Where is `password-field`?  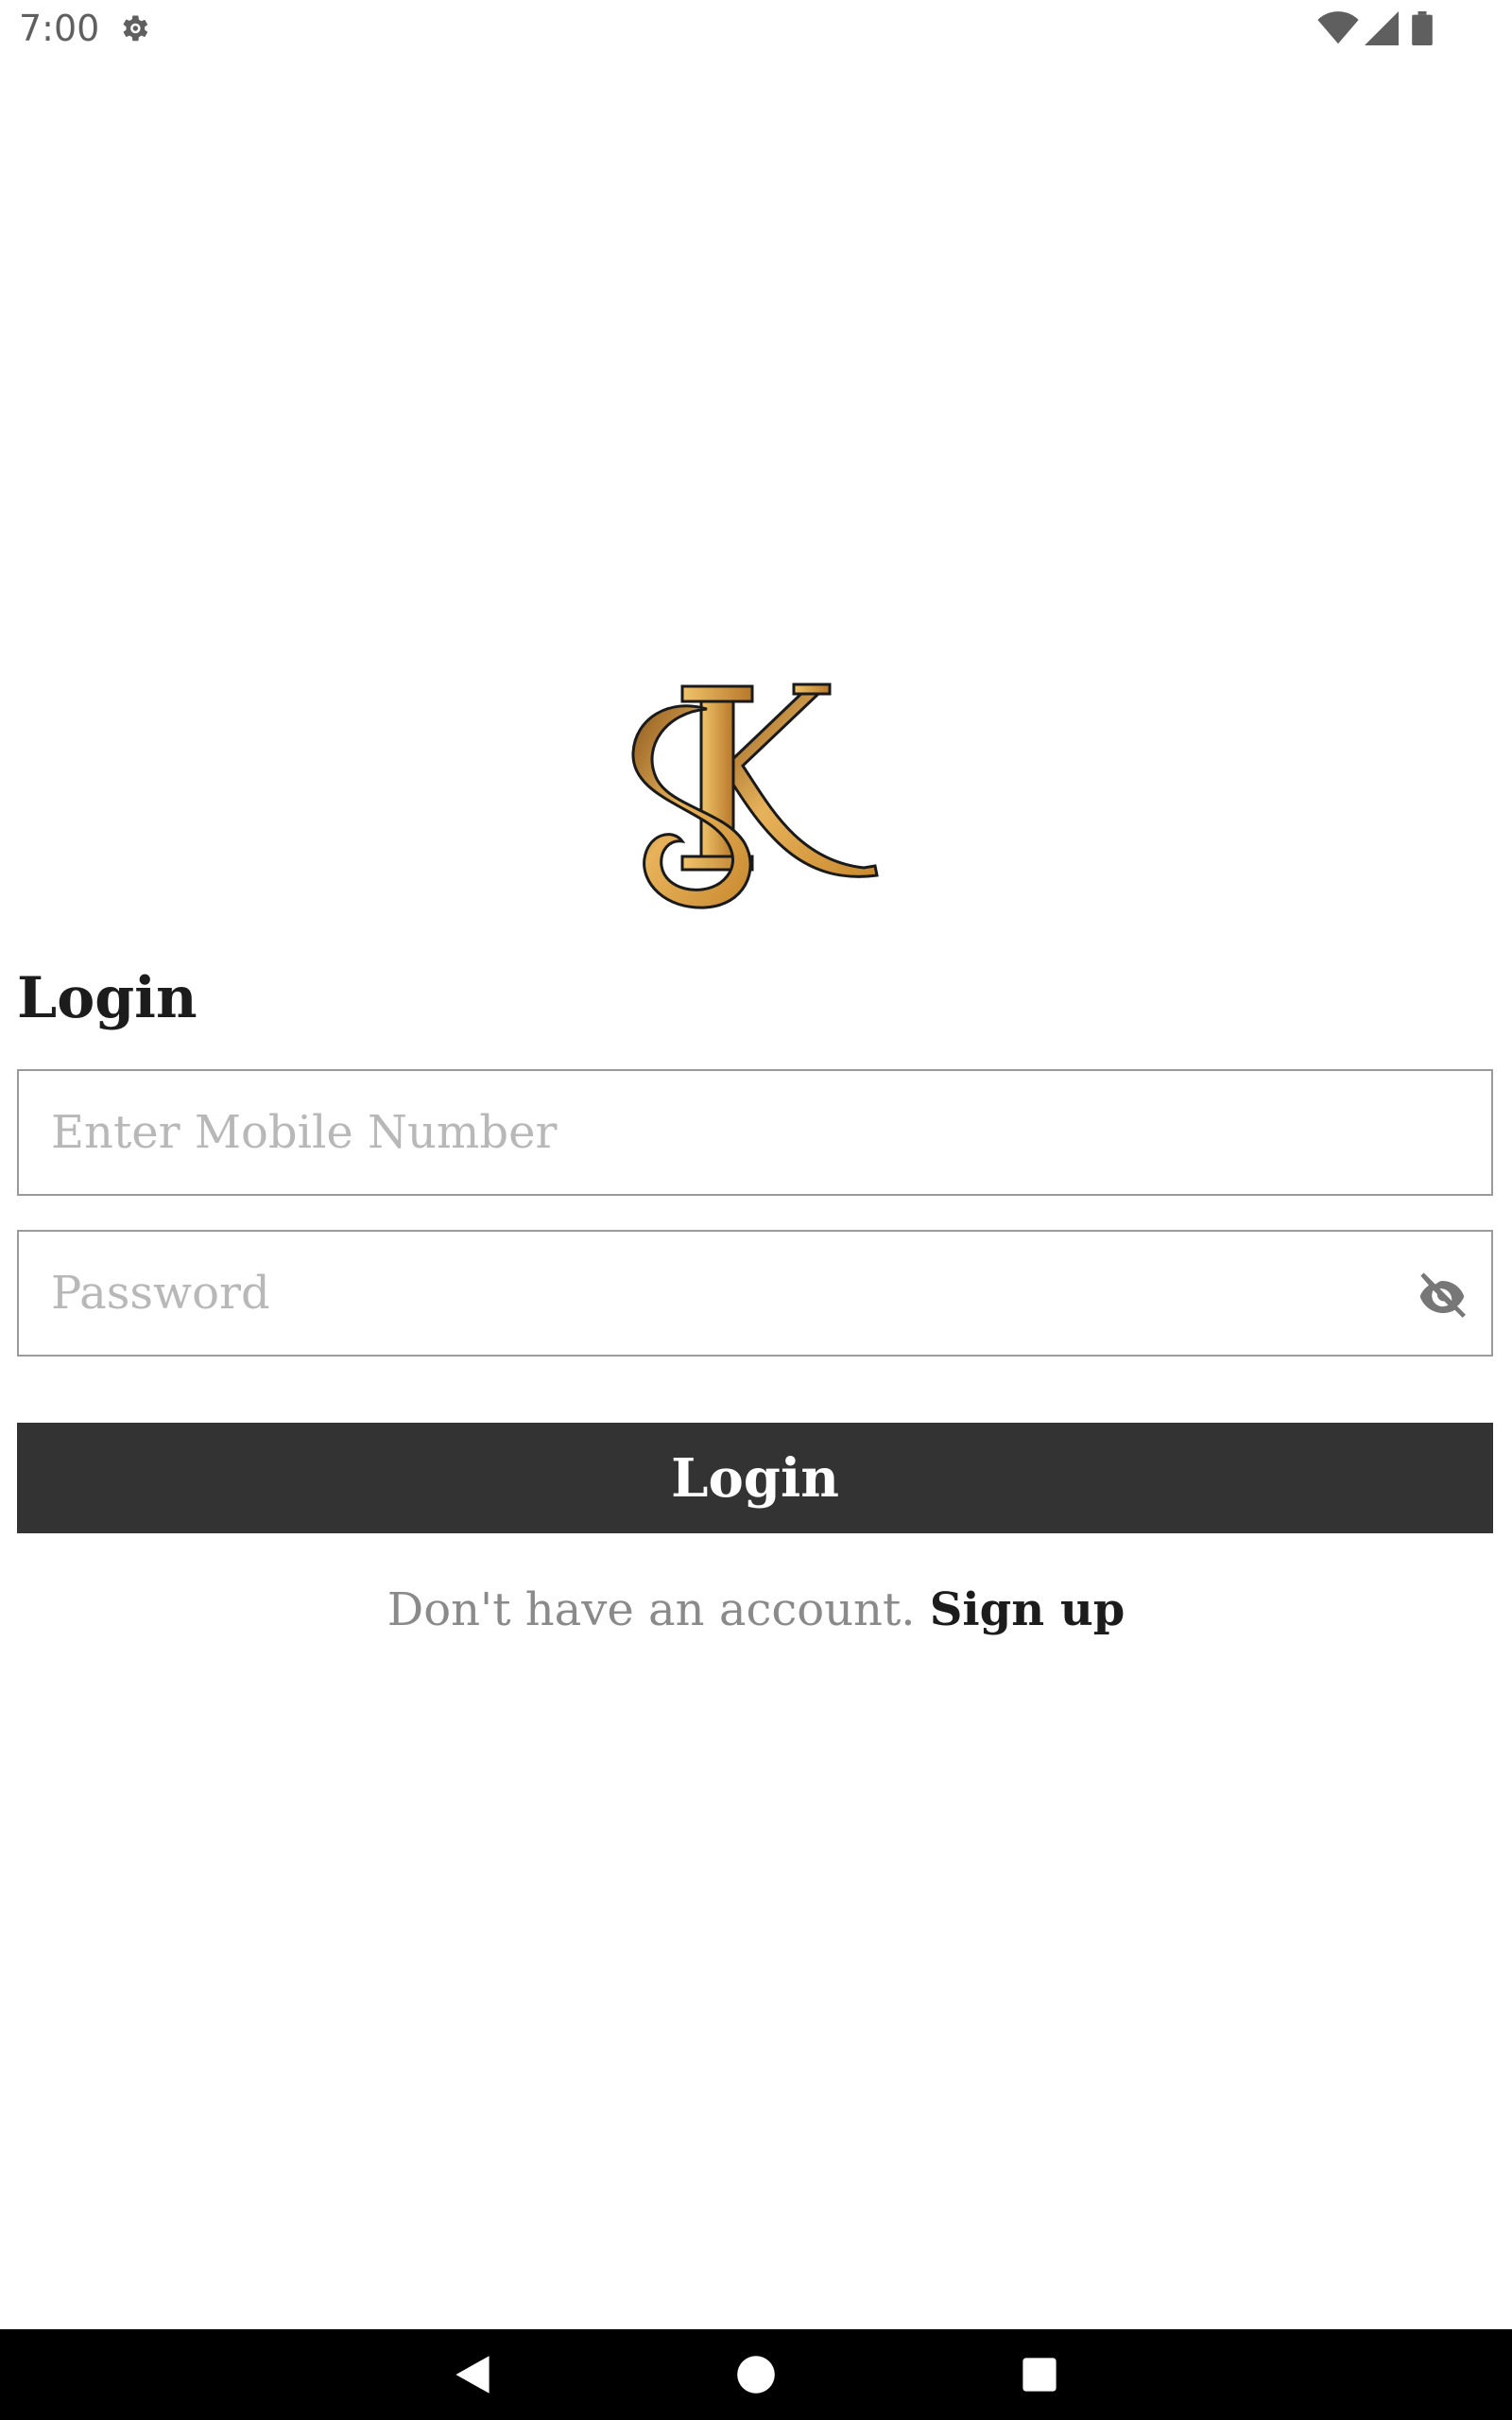 password-field is located at coordinates (755, 1293).